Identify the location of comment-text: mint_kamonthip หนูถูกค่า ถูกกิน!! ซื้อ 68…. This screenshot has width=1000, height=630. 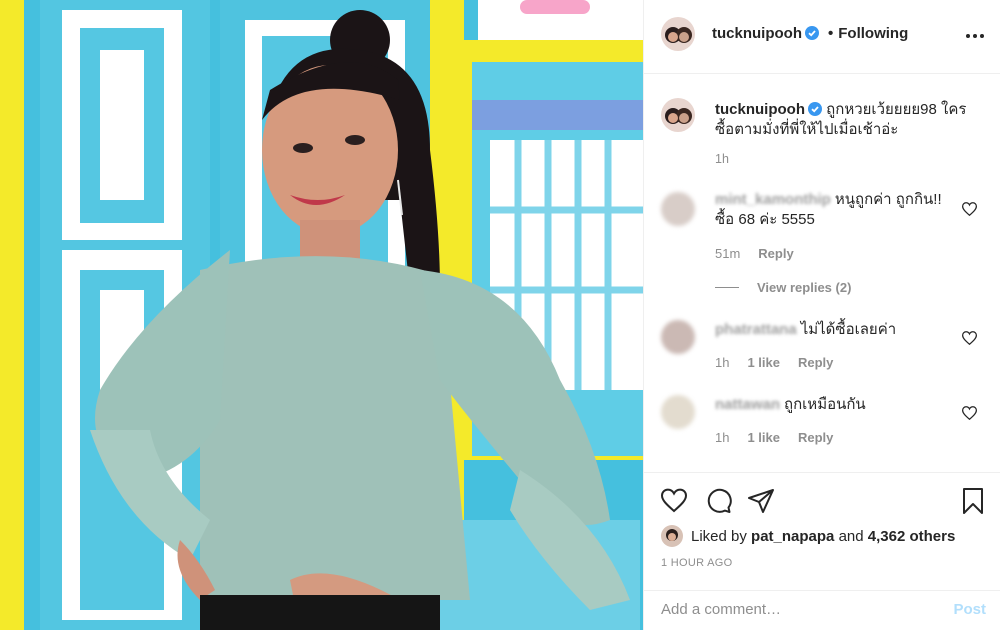
(835, 210).